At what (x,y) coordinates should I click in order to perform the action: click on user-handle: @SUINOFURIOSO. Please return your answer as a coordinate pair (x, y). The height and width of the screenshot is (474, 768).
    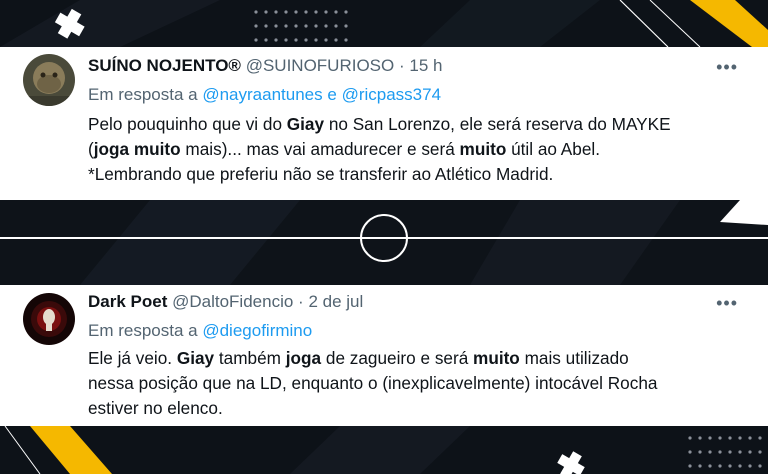
    Looking at the image, I should click on (320, 65).